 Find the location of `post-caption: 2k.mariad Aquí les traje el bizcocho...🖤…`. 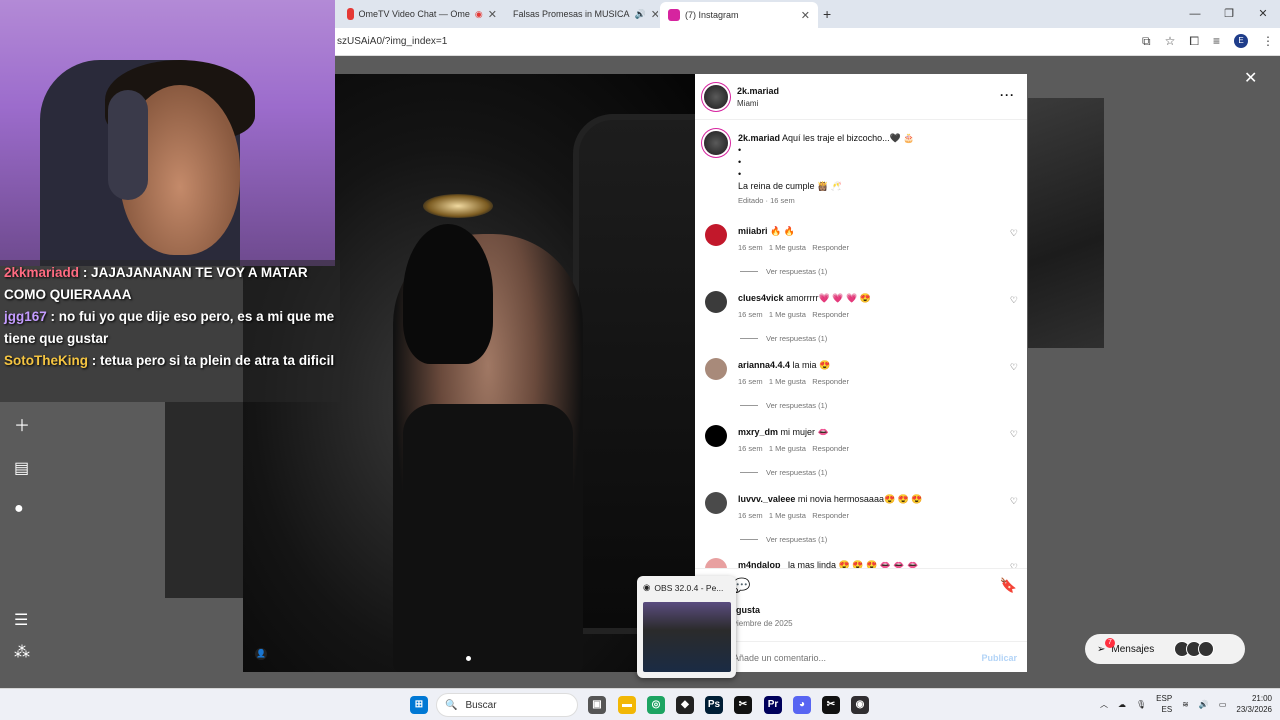

post-caption: 2k.mariad Aquí les traje el bizcocho...🖤… is located at coordinates (826, 169).